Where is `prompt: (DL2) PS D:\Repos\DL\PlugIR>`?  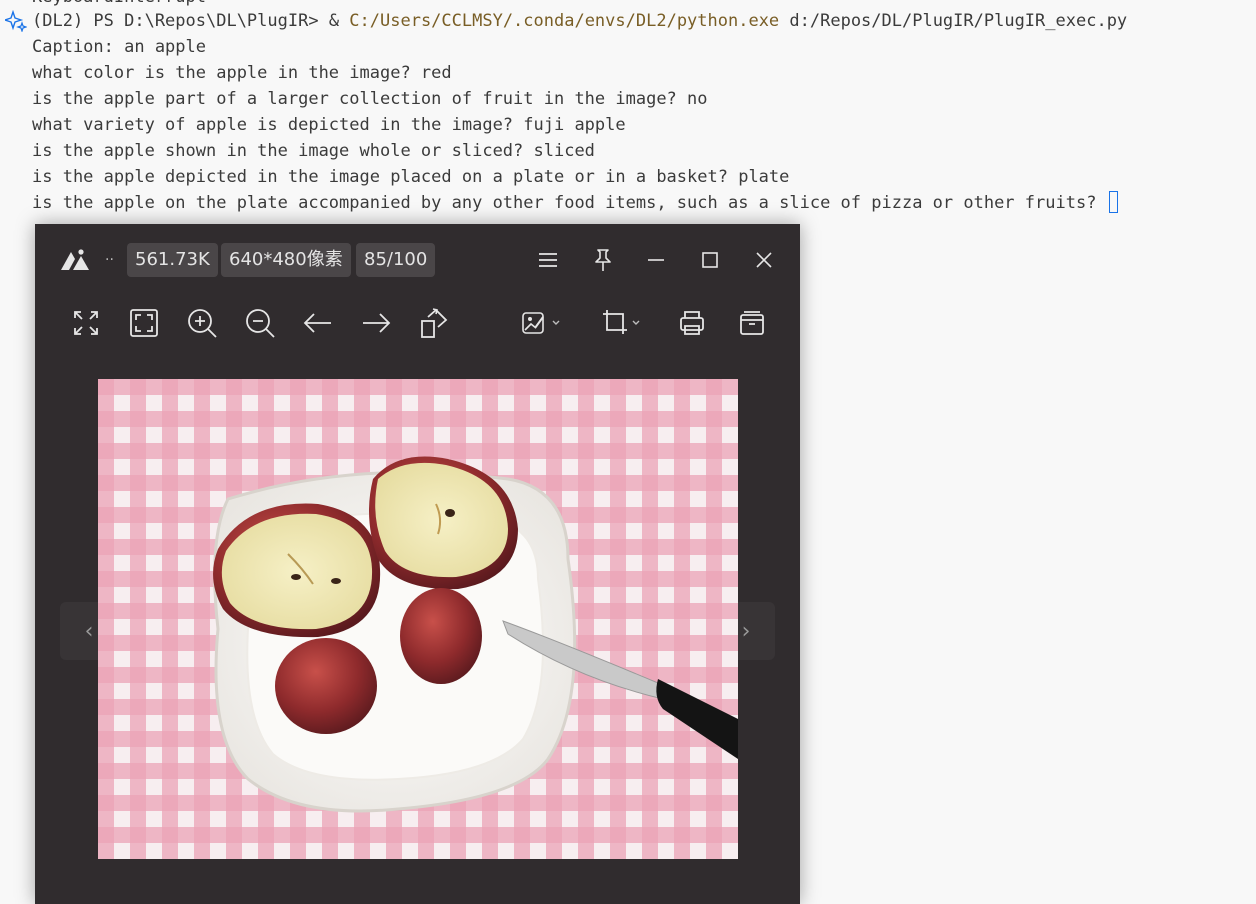
prompt: (DL2) PS D:\Repos\DL\PlugIR> is located at coordinates (175, 21).